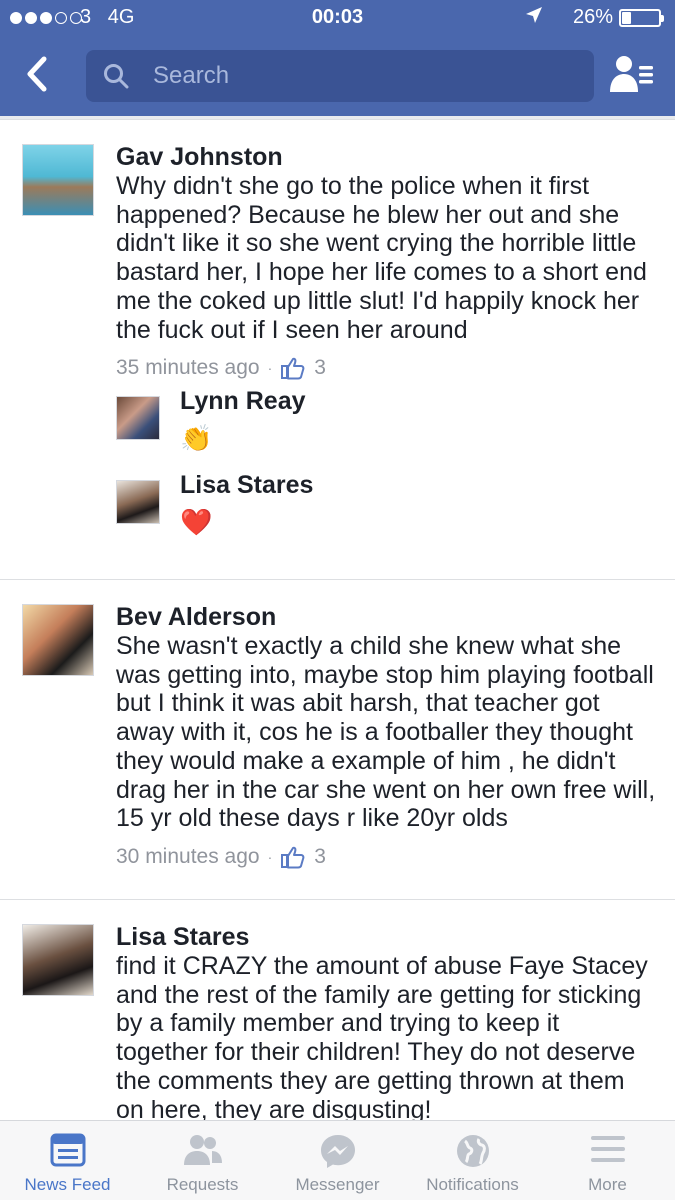  What do you see at coordinates (472, 1151) in the screenshot?
I see `globe-icon` at bounding box center [472, 1151].